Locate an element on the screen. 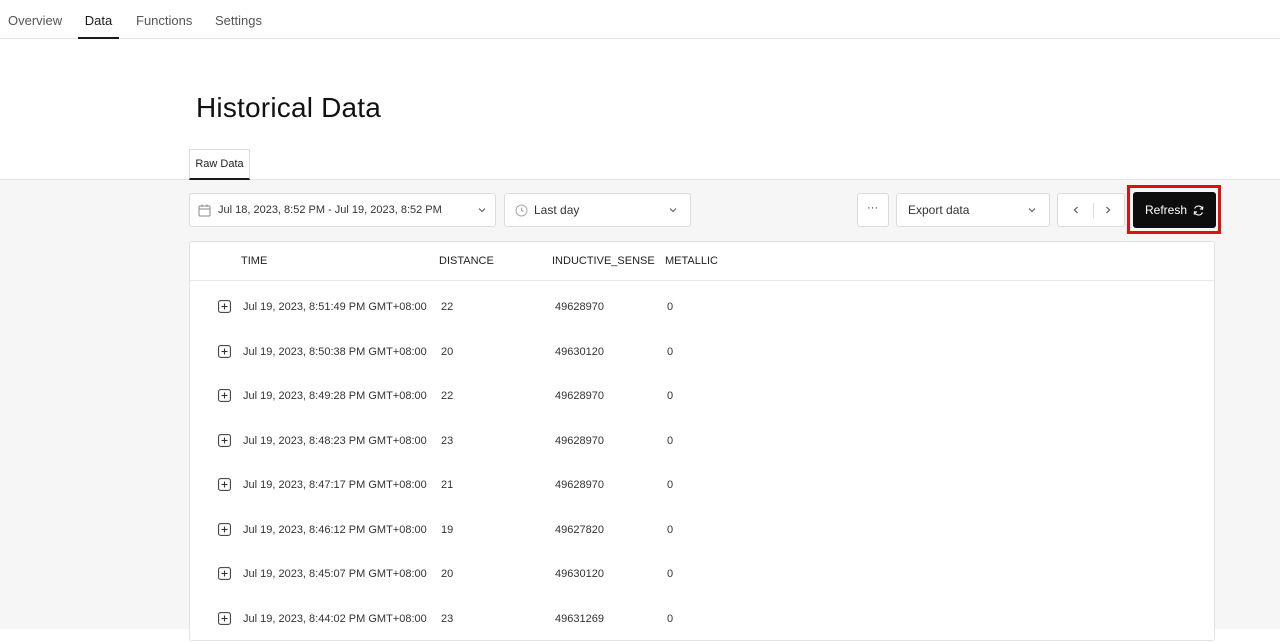  column-header-time: TIME is located at coordinates (254, 261).